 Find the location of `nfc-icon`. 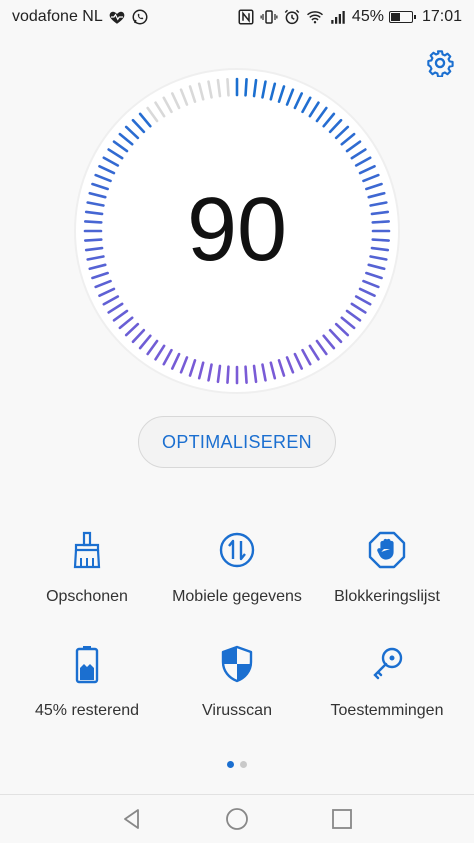

nfc-icon is located at coordinates (246, 17).